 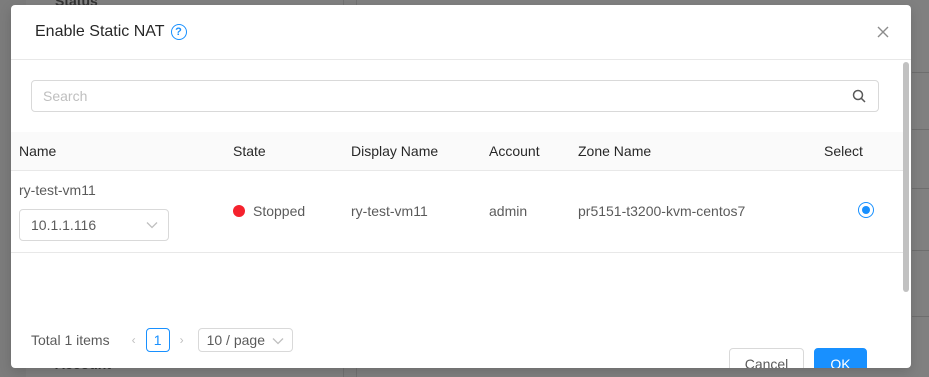 What do you see at coordinates (100, 31) in the screenshot?
I see `modal-title: Enable Static NAT` at bounding box center [100, 31].